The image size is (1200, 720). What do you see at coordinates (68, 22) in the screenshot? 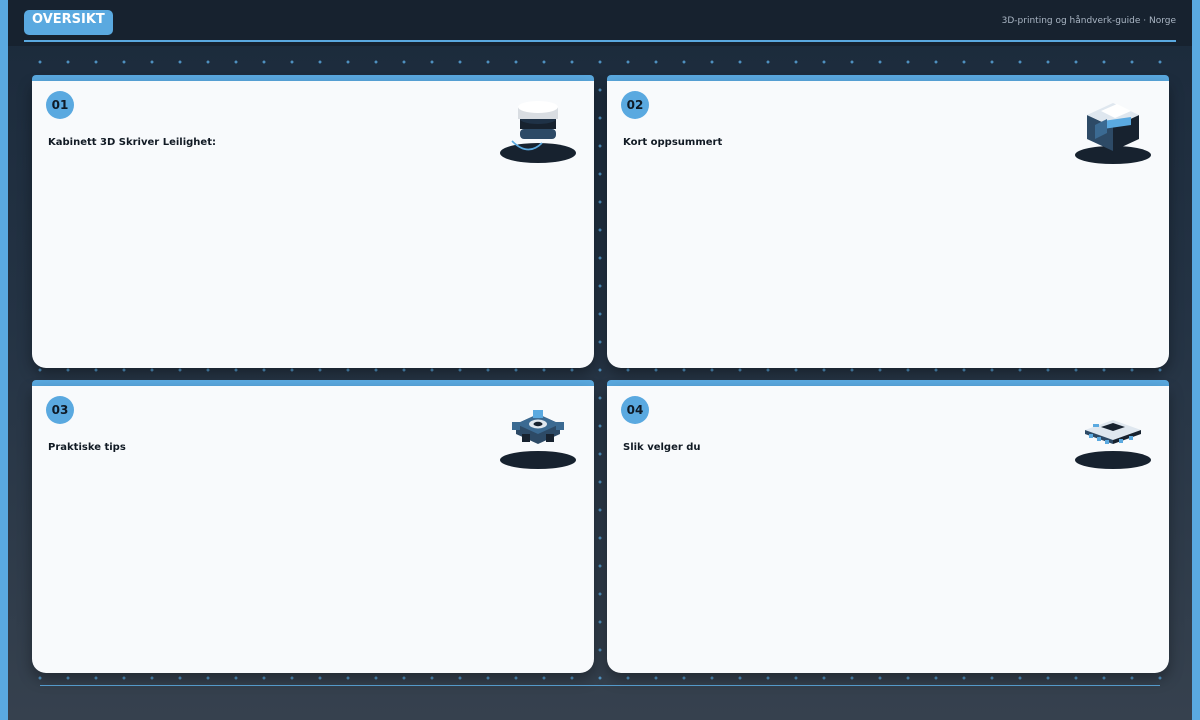
I see `page-title: OVERSIKT` at bounding box center [68, 22].